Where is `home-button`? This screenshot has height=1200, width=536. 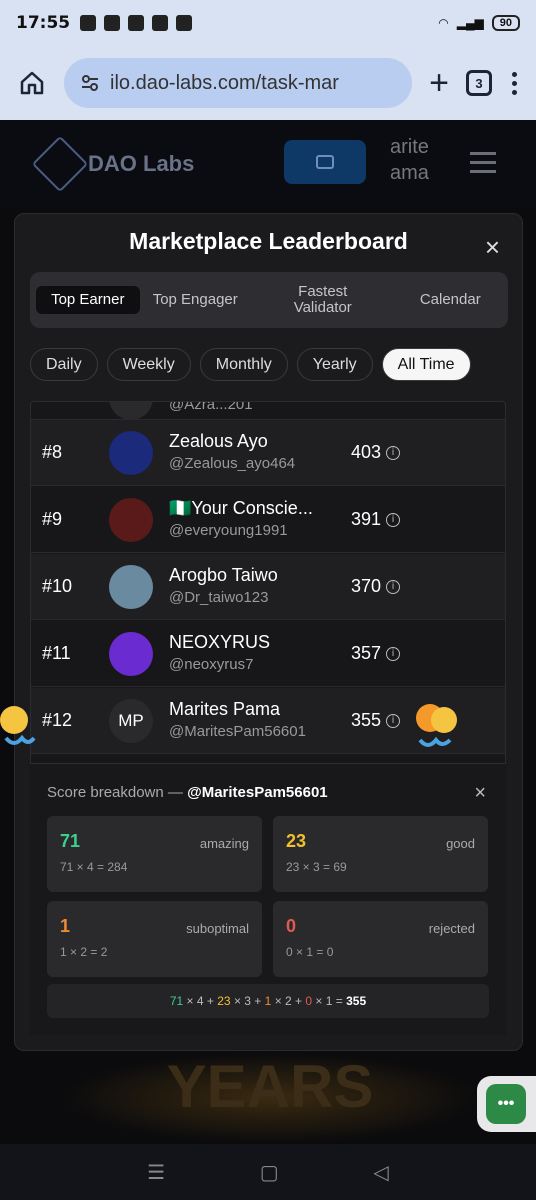
home-button is located at coordinates (32, 83).